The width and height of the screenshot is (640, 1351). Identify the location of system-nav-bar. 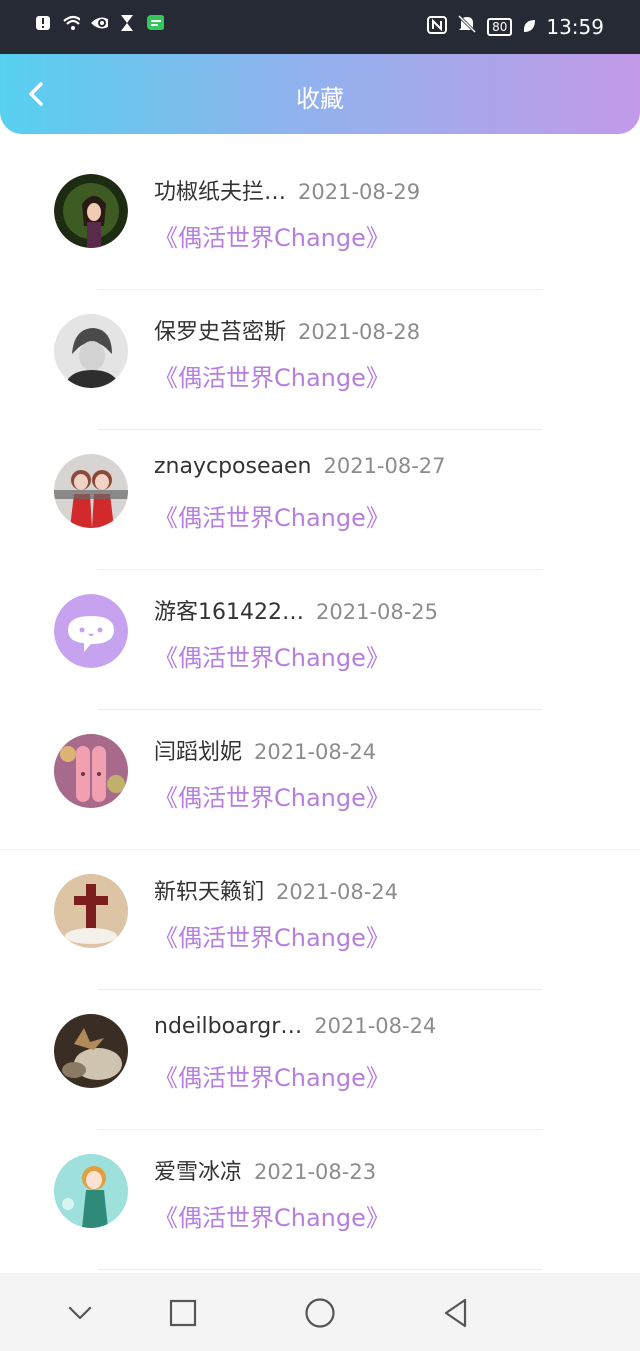
(320, 1312).